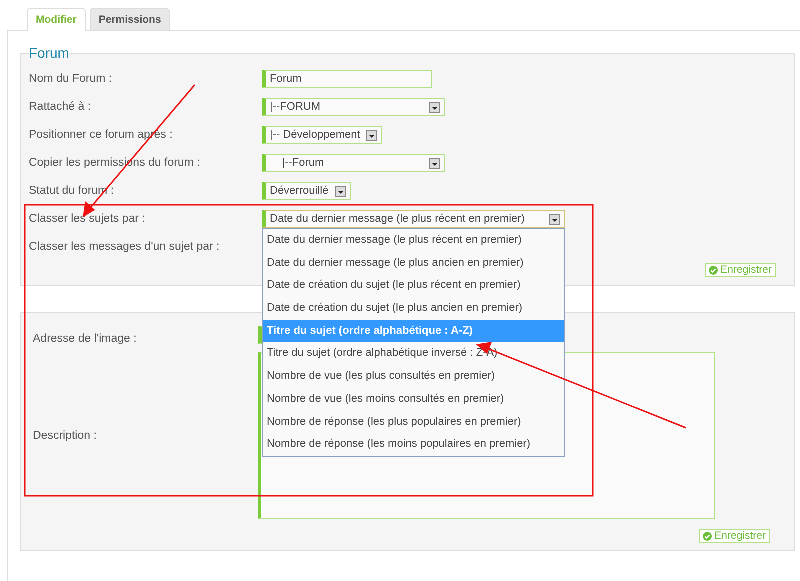 The height and width of the screenshot is (581, 800). What do you see at coordinates (125, 247) in the screenshot?
I see `field-label: Classer les messages d'un sujet par :` at bounding box center [125, 247].